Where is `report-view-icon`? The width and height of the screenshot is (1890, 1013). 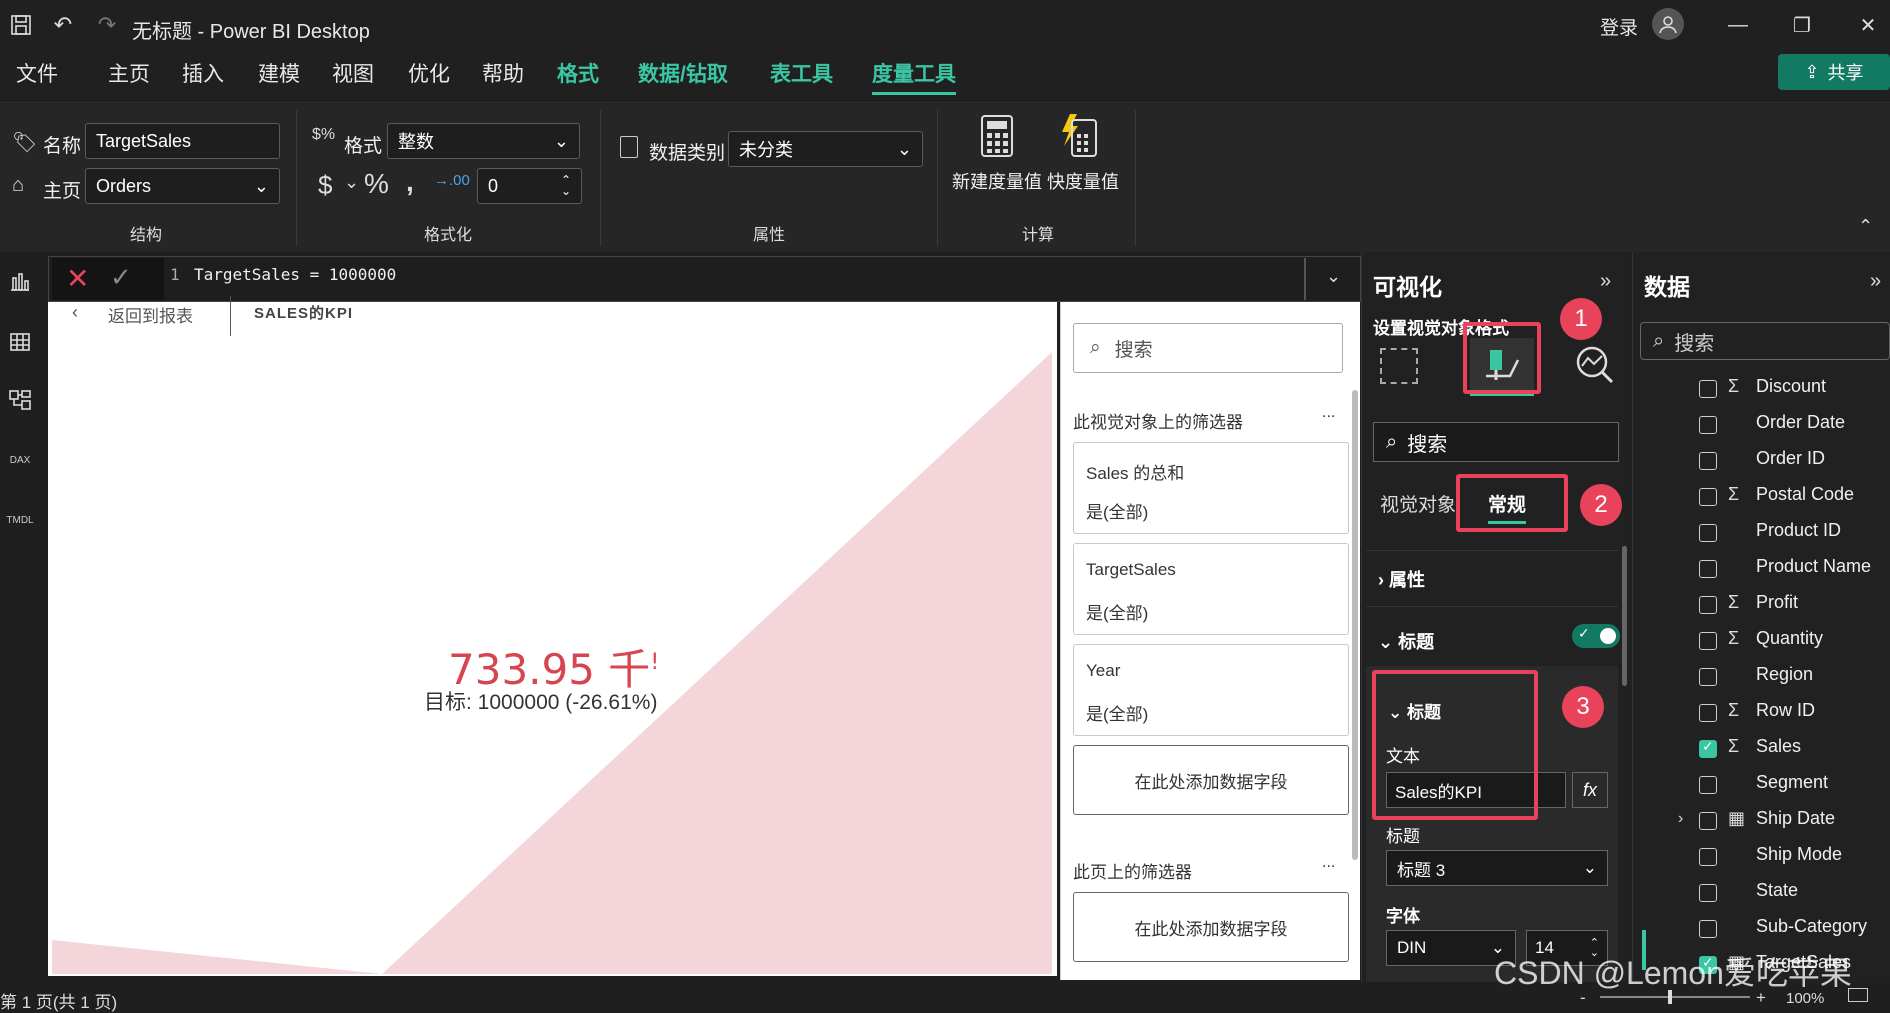 report-view-icon is located at coordinates (20, 282).